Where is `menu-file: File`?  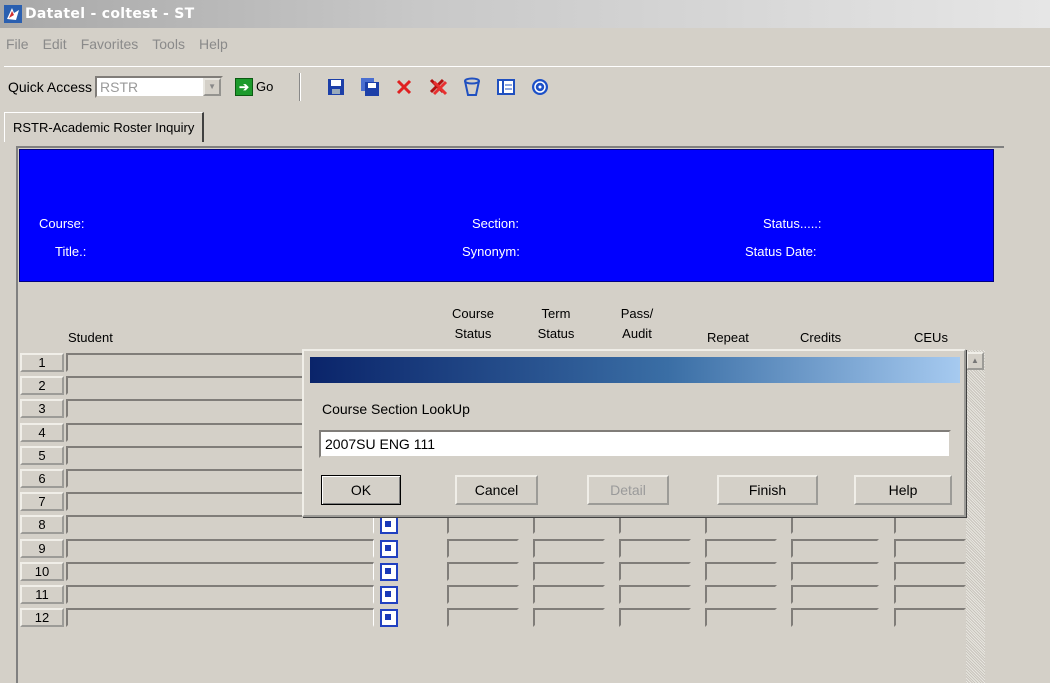 menu-file: File is located at coordinates (17, 44).